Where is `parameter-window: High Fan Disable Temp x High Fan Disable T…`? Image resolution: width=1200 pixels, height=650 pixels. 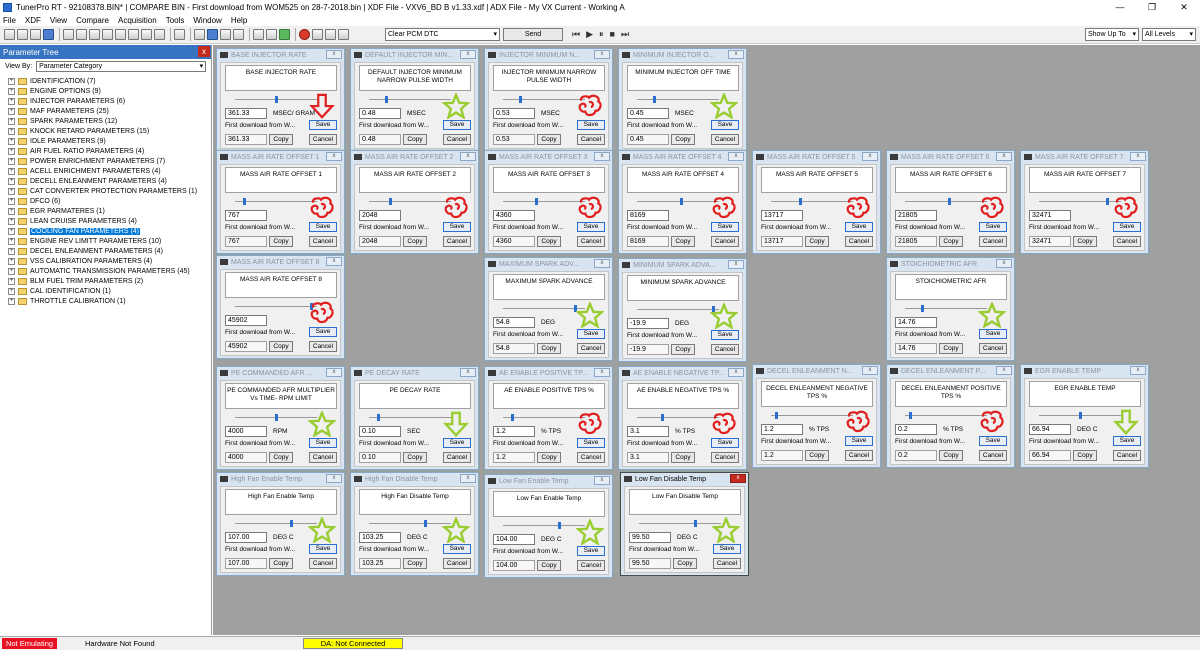
parameter-window: High Fan Disable Temp x High Fan Disable T… is located at coordinates (414, 524).